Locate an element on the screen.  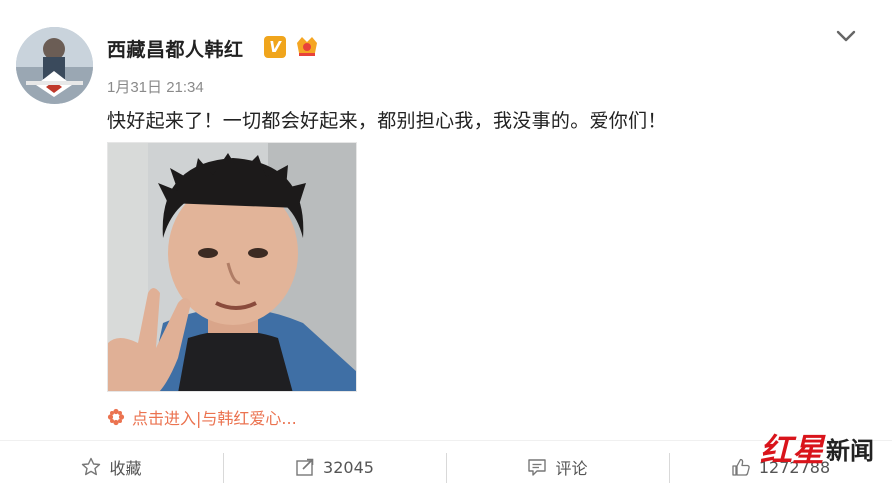
post-text: 快好起来了！一切都会好起来，都别担心我，我没事的。爱你们！ is located at coordinates (387, 121).